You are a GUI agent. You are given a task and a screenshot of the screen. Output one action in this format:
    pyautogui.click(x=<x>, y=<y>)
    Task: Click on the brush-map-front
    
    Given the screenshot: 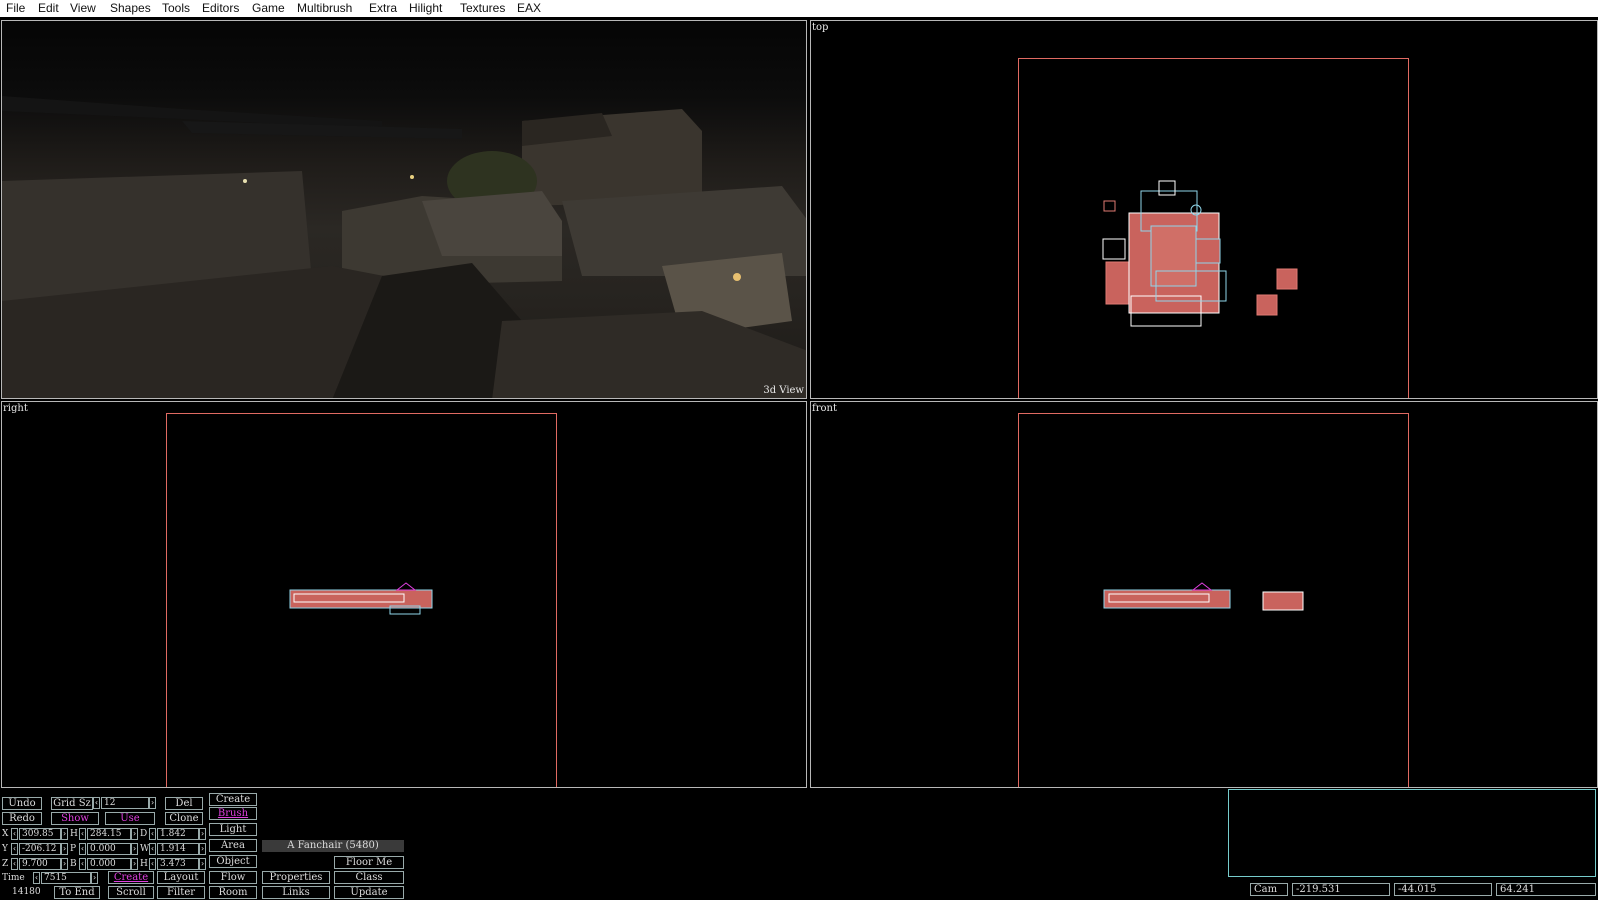 What is the action you would take?
    pyautogui.click(x=1203, y=596)
    